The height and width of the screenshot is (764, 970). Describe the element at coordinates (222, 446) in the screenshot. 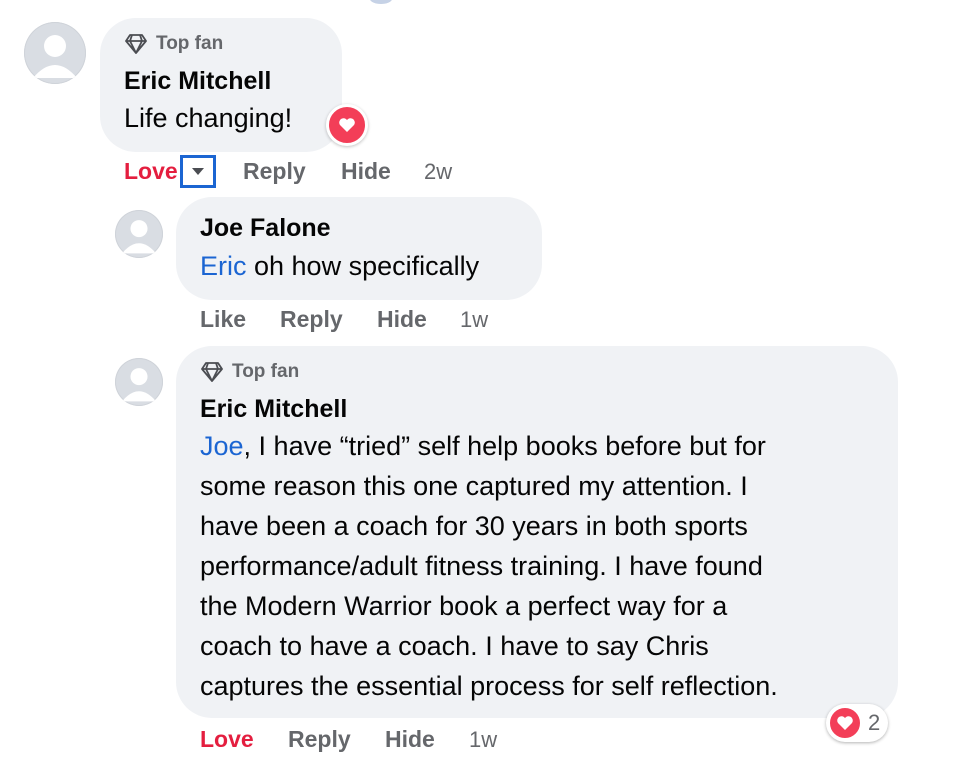

I see `mention-link: Joe` at that location.